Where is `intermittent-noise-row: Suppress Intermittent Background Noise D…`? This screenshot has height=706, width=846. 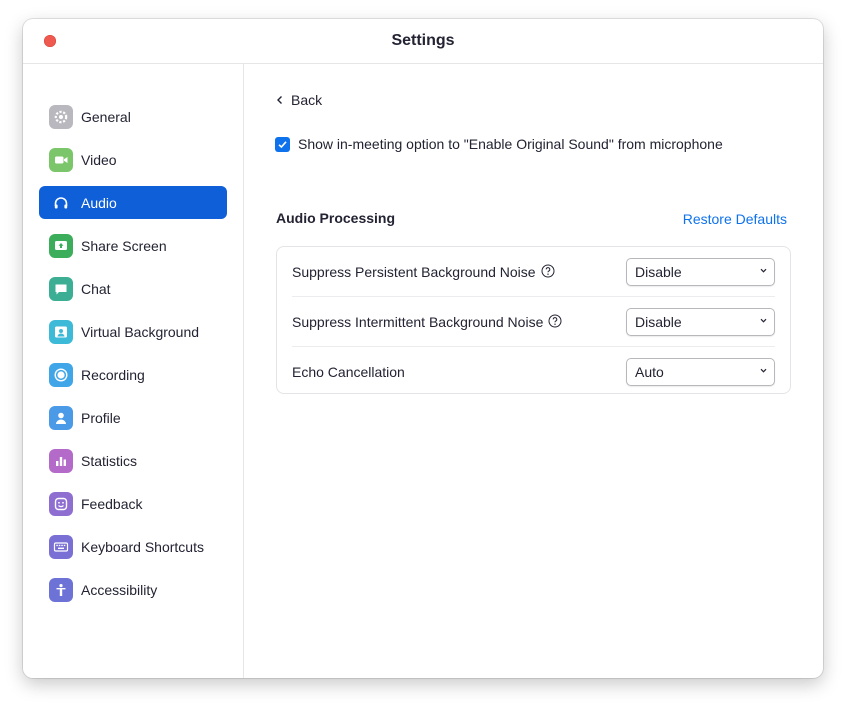
intermittent-noise-row: Suppress Intermittent Background Noise D… is located at coordinates (533, 322).